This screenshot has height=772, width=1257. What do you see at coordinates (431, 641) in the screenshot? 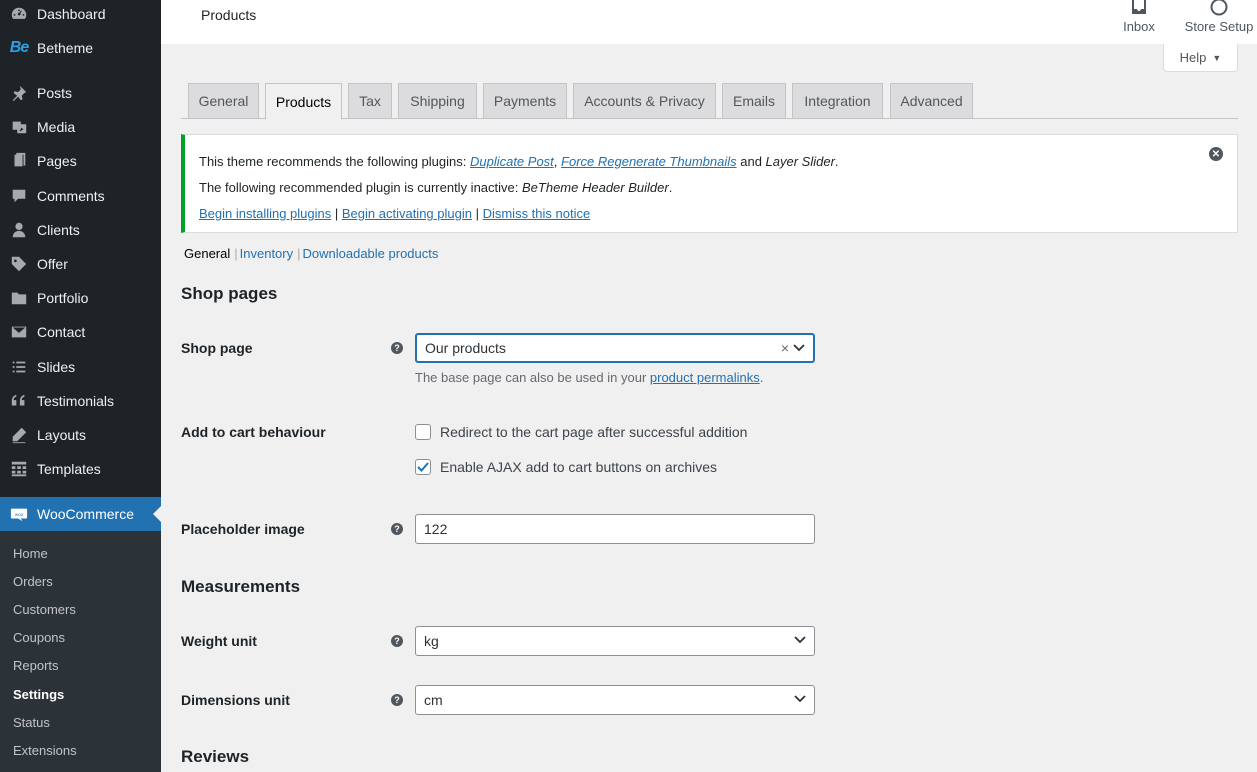
I see `weight-unit-value: kg` at bounding box center [431, 641].